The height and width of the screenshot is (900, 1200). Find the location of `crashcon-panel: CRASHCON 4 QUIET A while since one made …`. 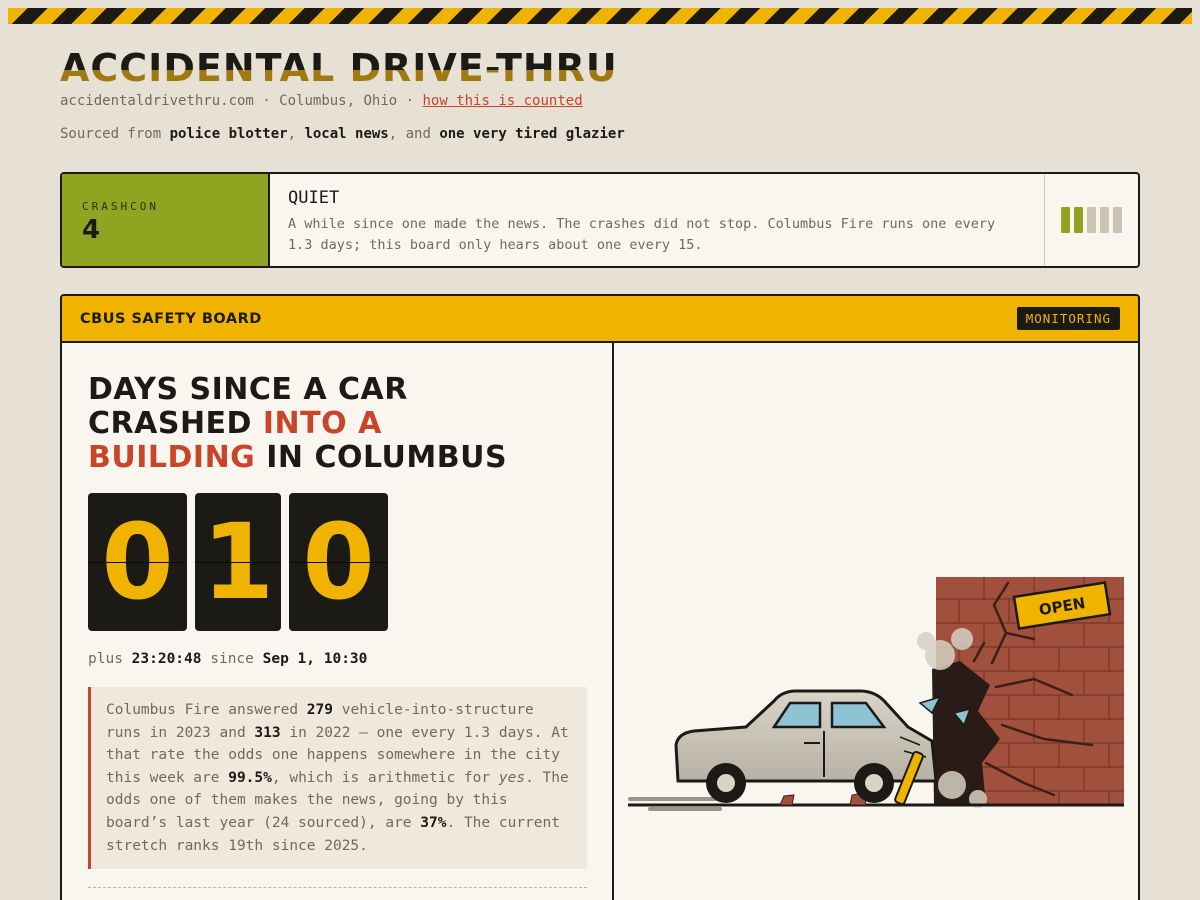

crashcon-panel: CRASHCON 4 QUIET A while since one made … is located at coordinates (600, 220).